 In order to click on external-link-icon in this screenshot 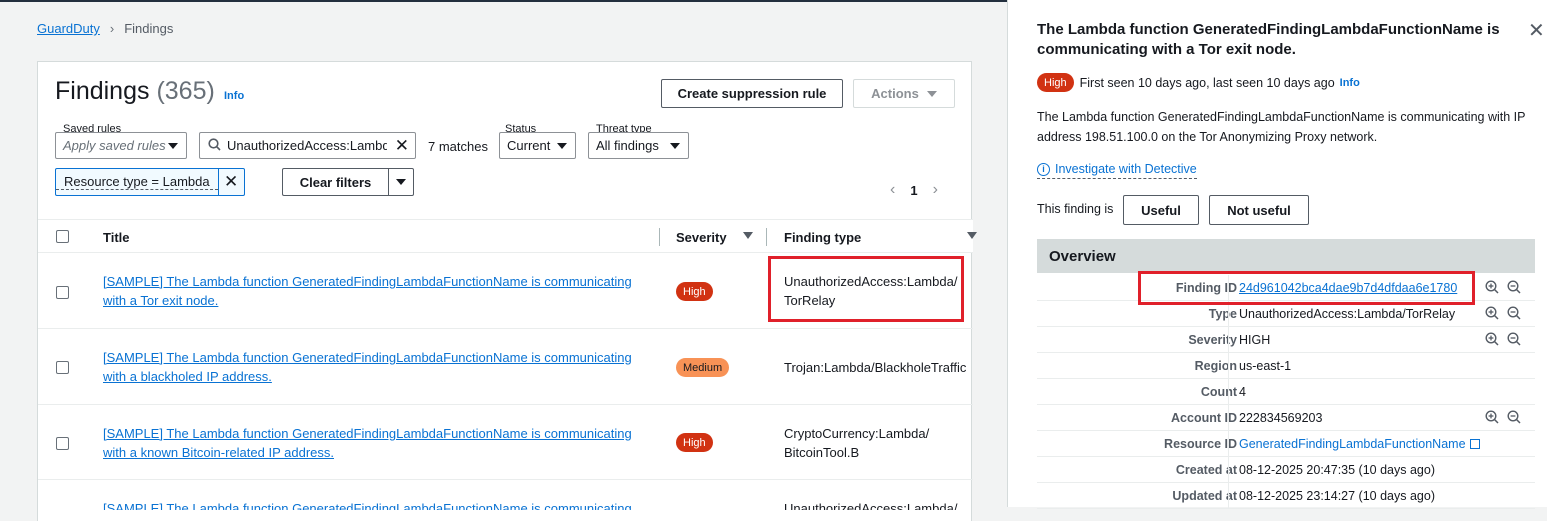, I will do `click(1474, 444)`.